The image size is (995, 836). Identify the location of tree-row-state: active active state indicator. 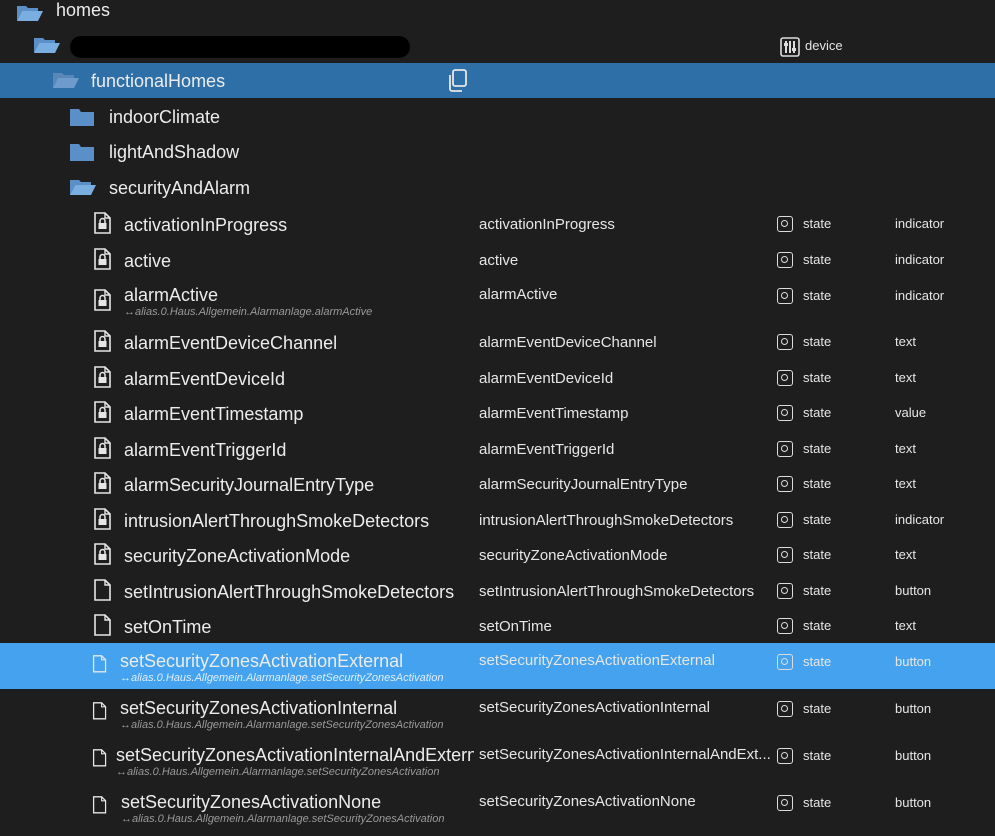
(497, 259).